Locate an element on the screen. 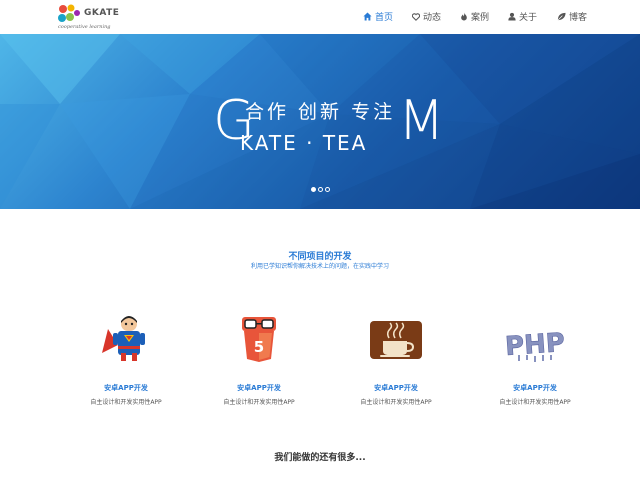  nav-item-label: 首页 is located at coordinates (384, 18).